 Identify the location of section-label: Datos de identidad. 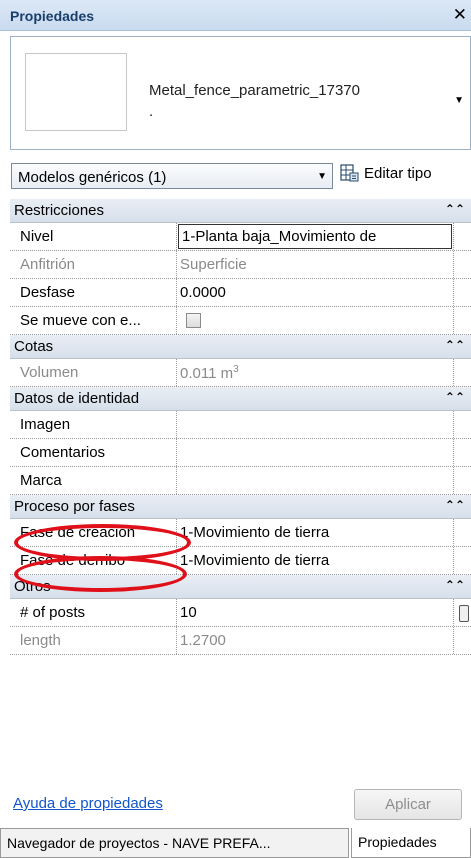
(77, 398).